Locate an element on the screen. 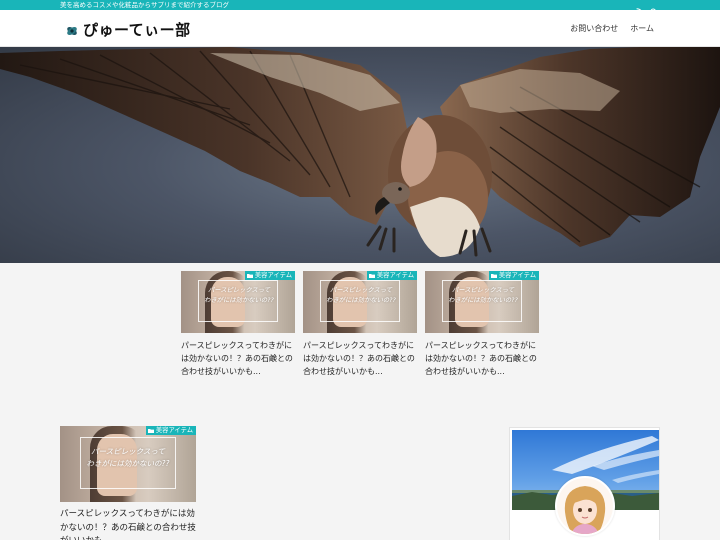  anime-girl-avatar is located at coordinates (585, 506).